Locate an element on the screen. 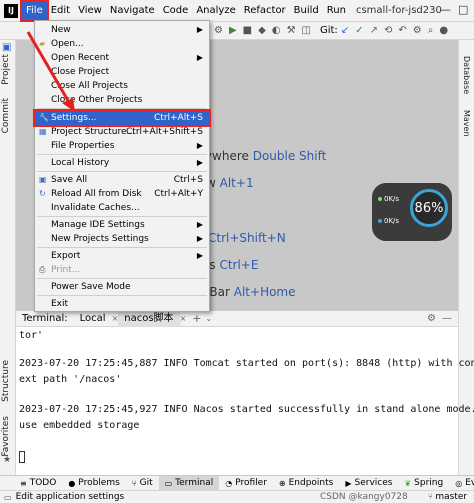 This screenshot has height=503, width=474. menu-edit: Edit is located at coordinates (60, 11).